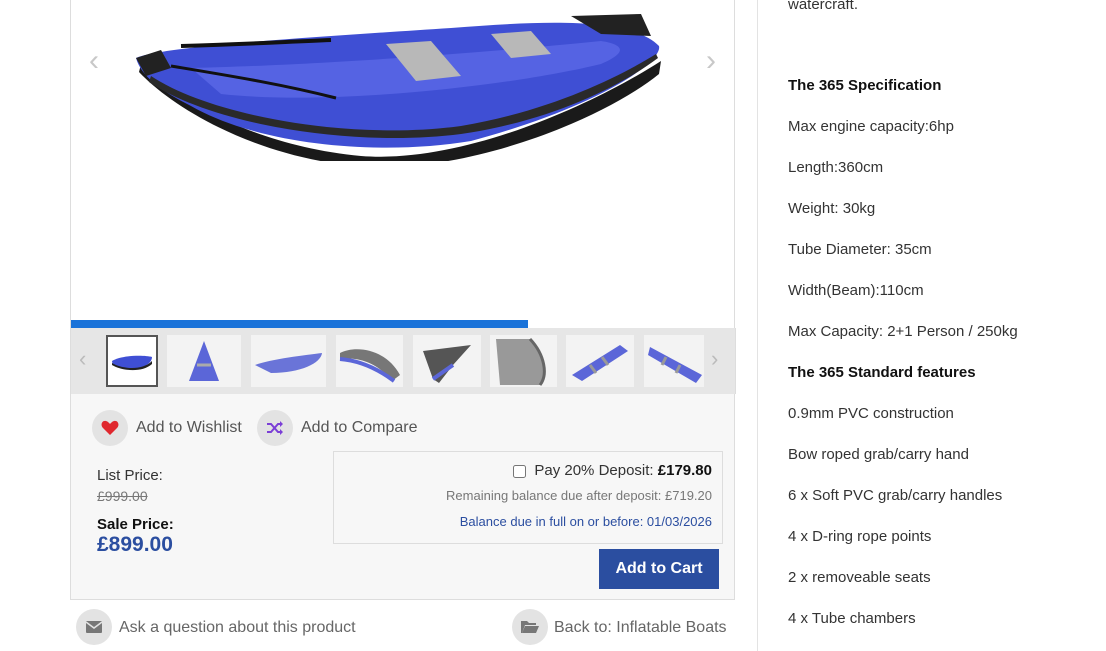 Image resolution: width=1106 pixels, height=651 pixels. Describe the element at coordinates (299, 324) in the screenshot. I see `gallery-progress-bar` at that location.